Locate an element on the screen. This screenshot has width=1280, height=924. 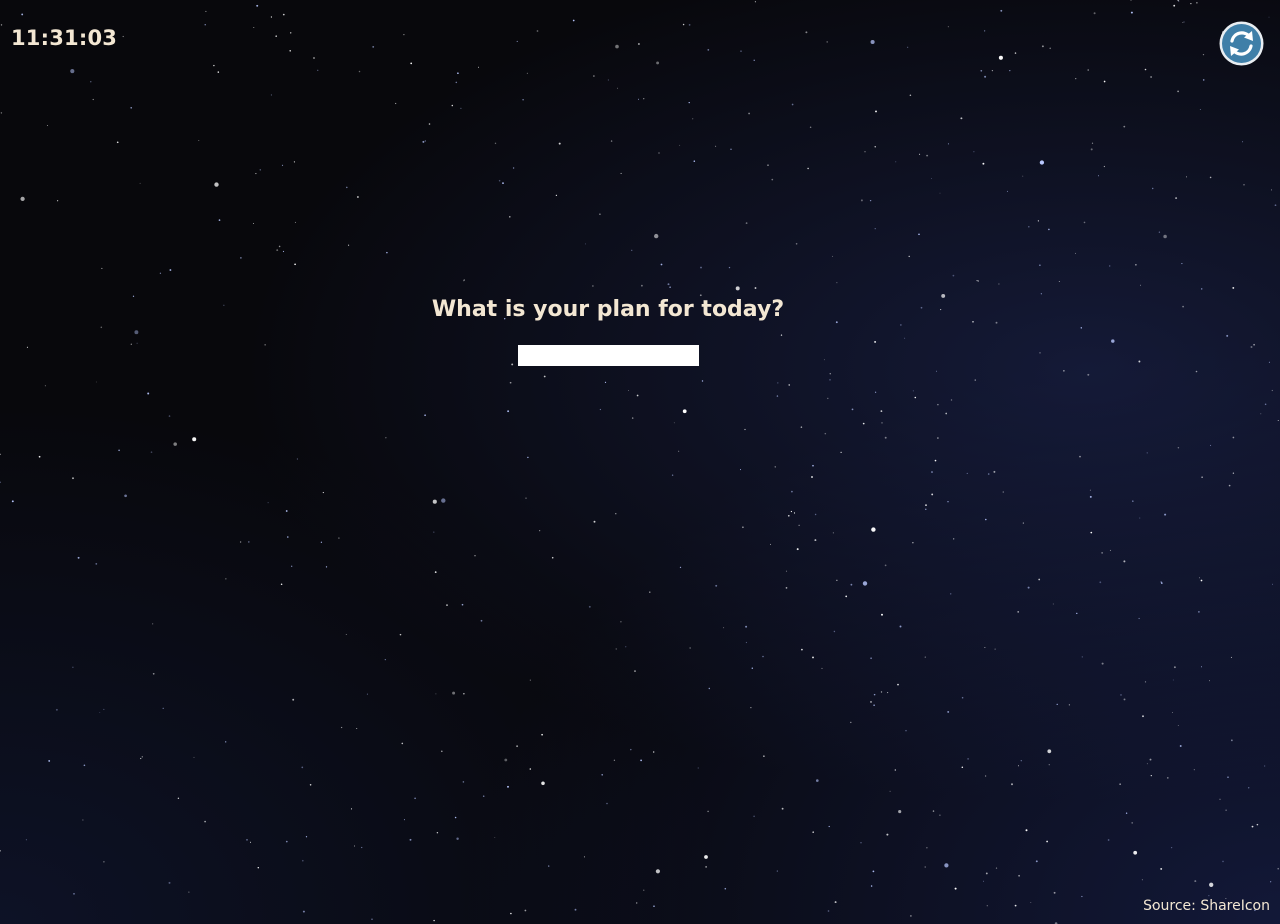
plan-input is located at coordinates (608, 355).